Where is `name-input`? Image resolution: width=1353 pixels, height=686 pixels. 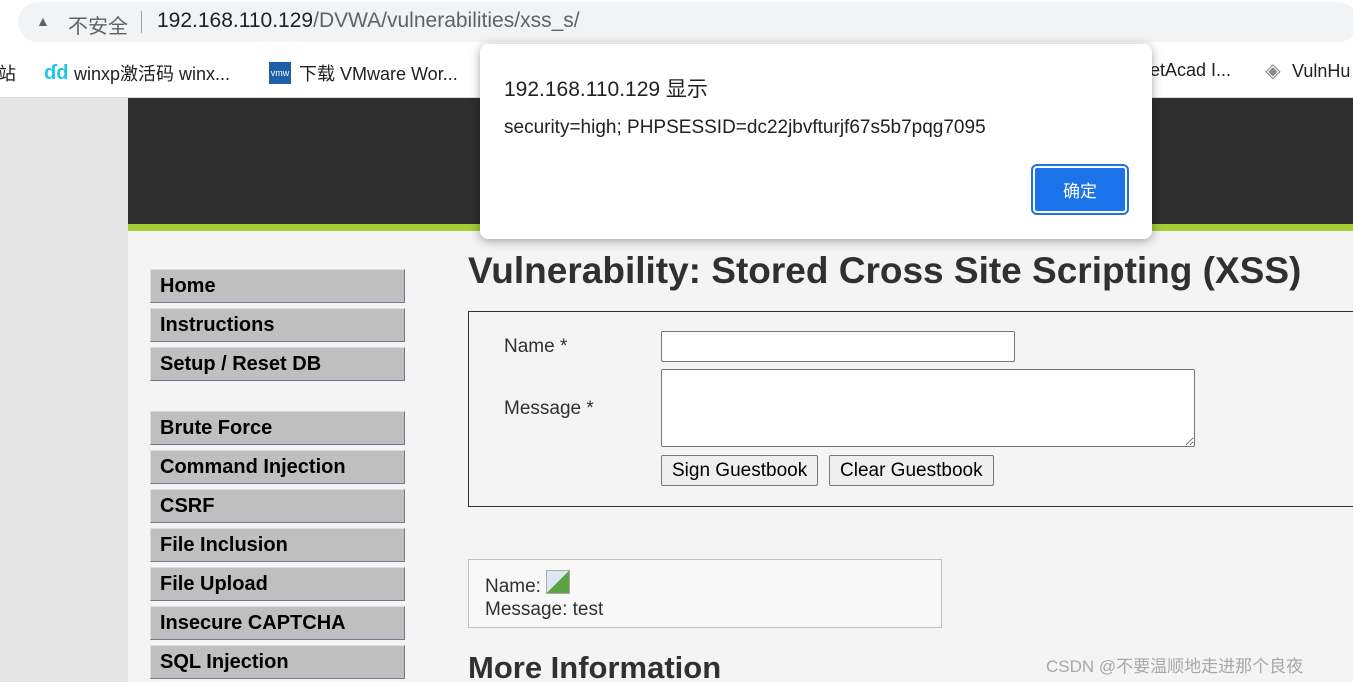 name-input is located at coordinates (838, 346).